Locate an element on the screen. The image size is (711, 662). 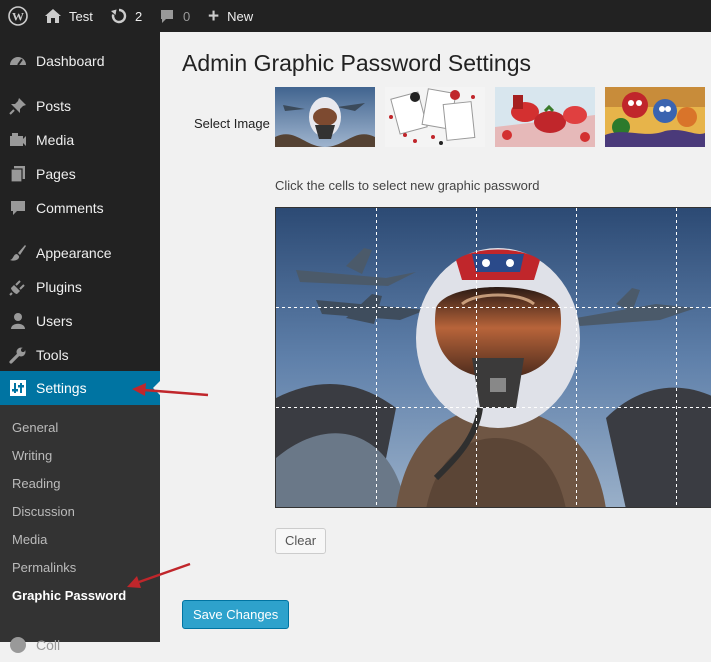
submenu-item-discussion: Discussion is located at coordinates (43, 511).